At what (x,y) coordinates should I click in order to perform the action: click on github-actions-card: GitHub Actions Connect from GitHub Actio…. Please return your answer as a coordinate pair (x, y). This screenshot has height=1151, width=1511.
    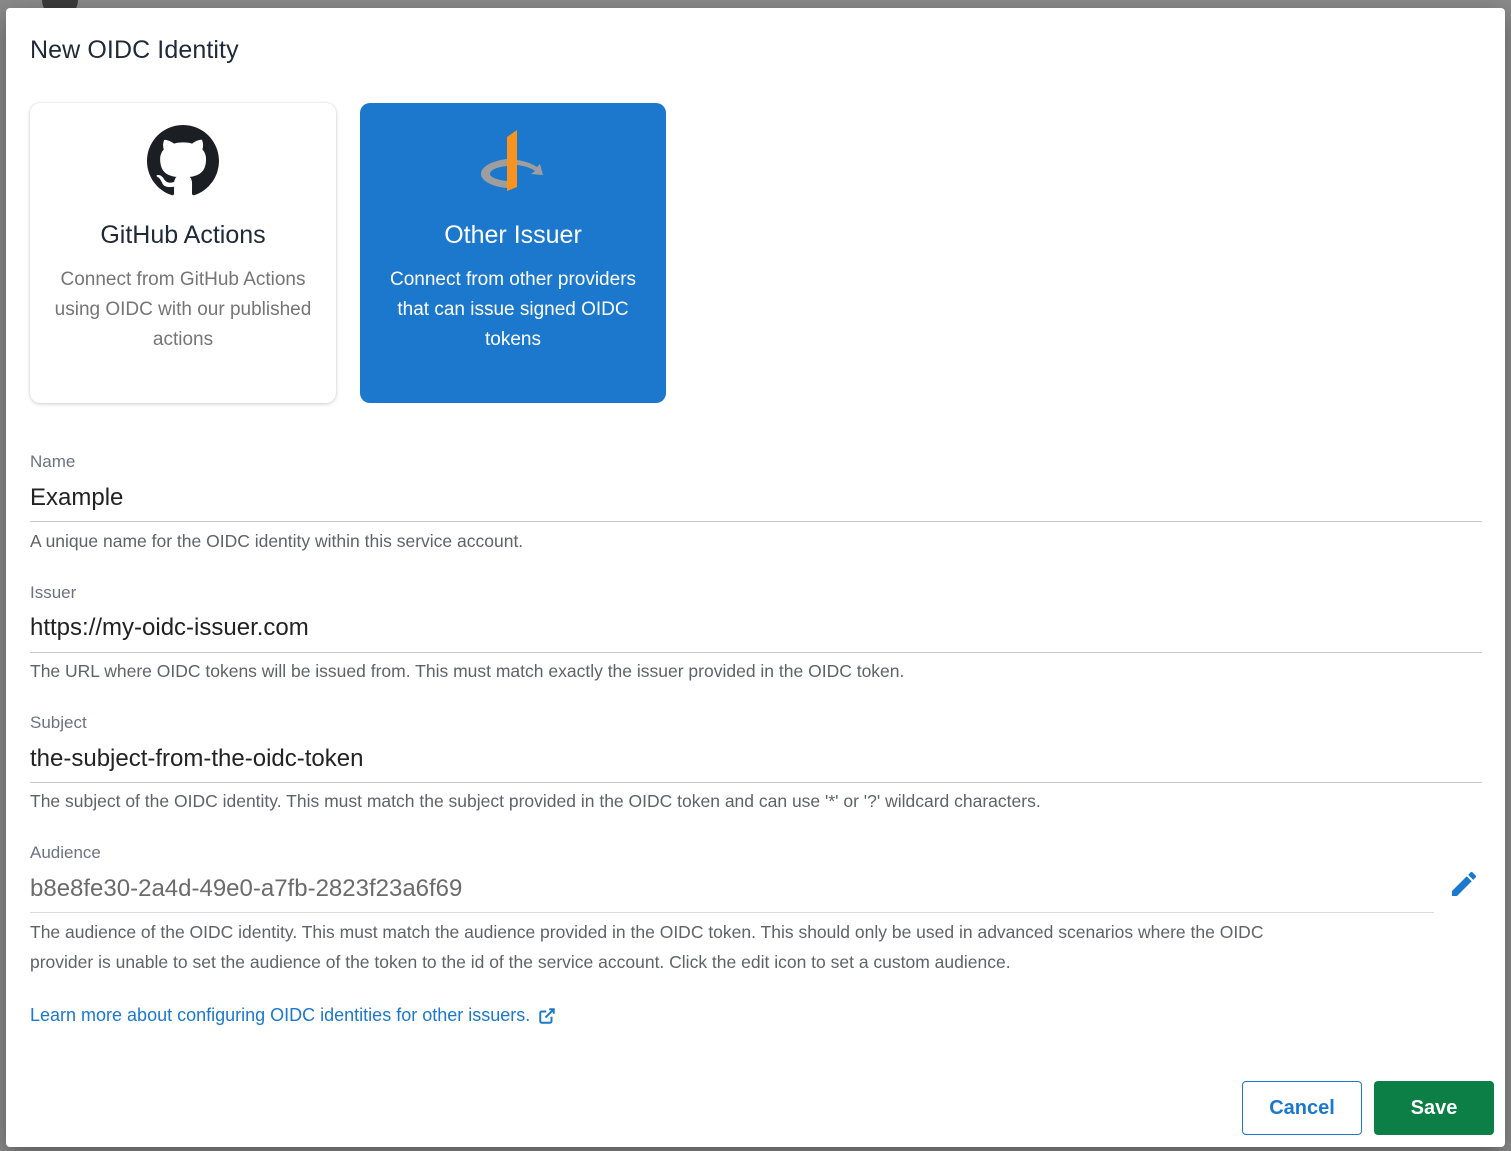
    Looking at the image, I should click on (183, 253).